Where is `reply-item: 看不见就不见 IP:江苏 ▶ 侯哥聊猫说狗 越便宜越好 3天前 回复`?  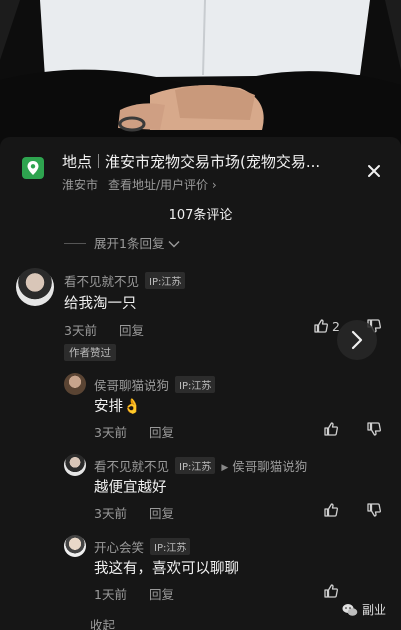 reply-item: 看不见就不见 IP:江苏 ▶ 侯哥聊猫说狗 越便宜越好 3天前 回复 is located at coordinates (200, 491).